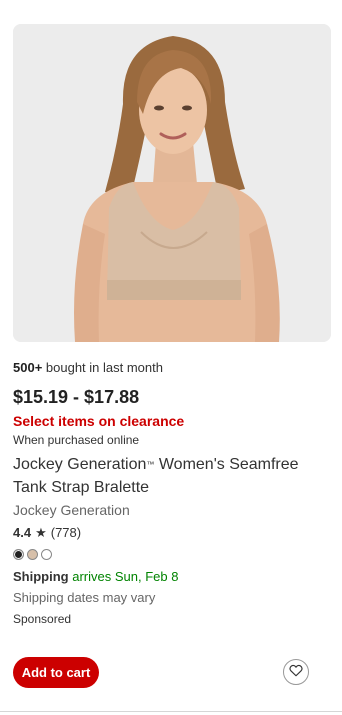 Image resolution: width=342 pixels, height=715 pixels. Describe the element at coordinates (41, 532) in the screenshot. I see `star-icon: ★` at that location.